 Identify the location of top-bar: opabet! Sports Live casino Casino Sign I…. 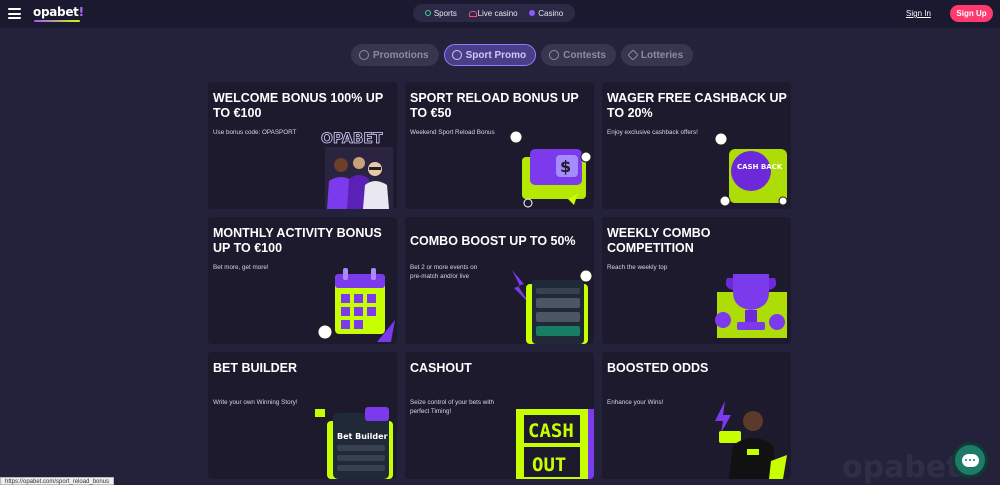
(500, 14).